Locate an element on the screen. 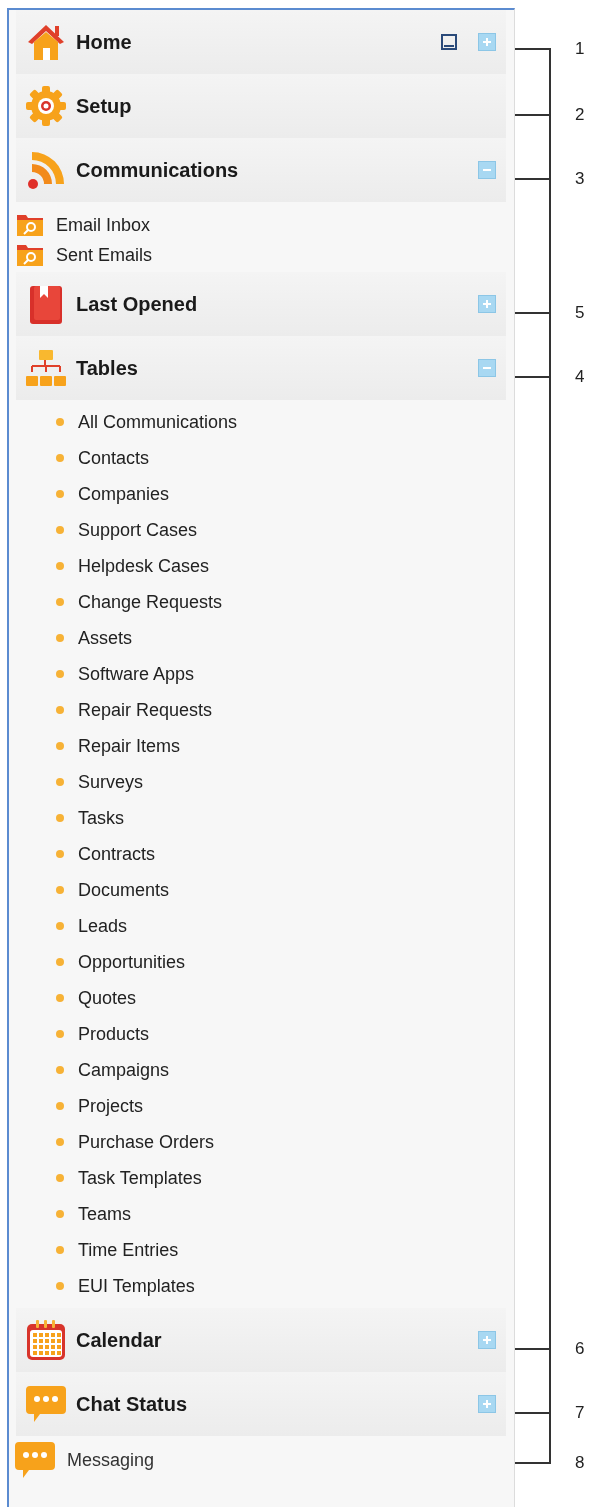 This screenshot has height=1507, width=600. callout-number: 1 is located at coordinates (580, 49).